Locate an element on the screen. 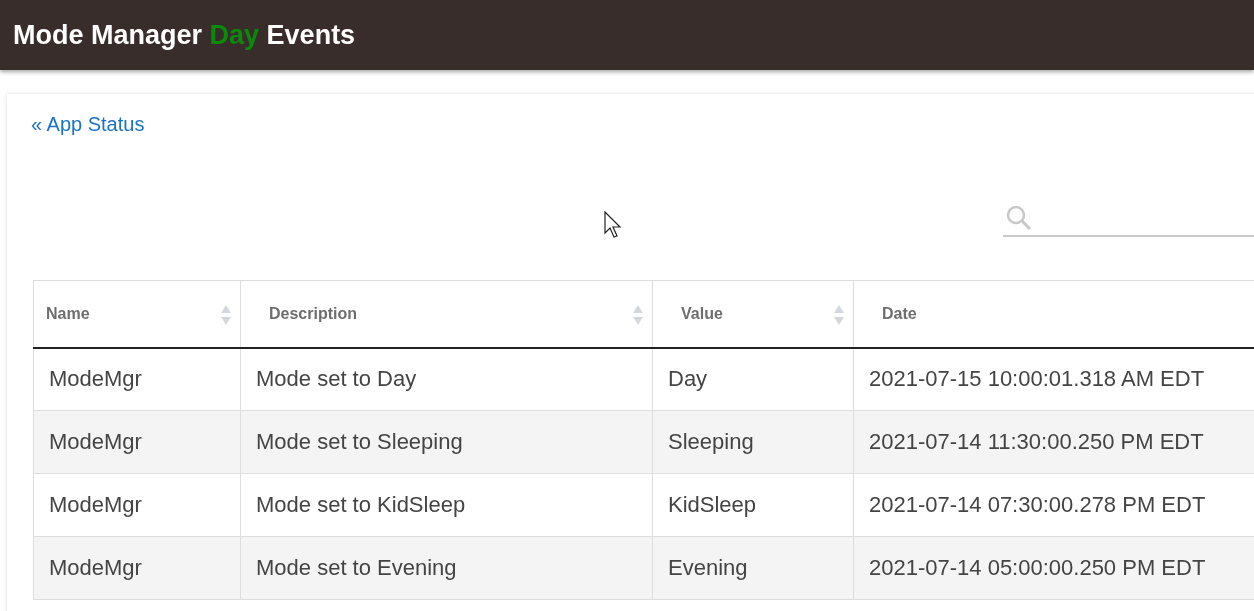 This screenshot has height=611, width=1254. column-header: Value is located at coordinates (753, 314).